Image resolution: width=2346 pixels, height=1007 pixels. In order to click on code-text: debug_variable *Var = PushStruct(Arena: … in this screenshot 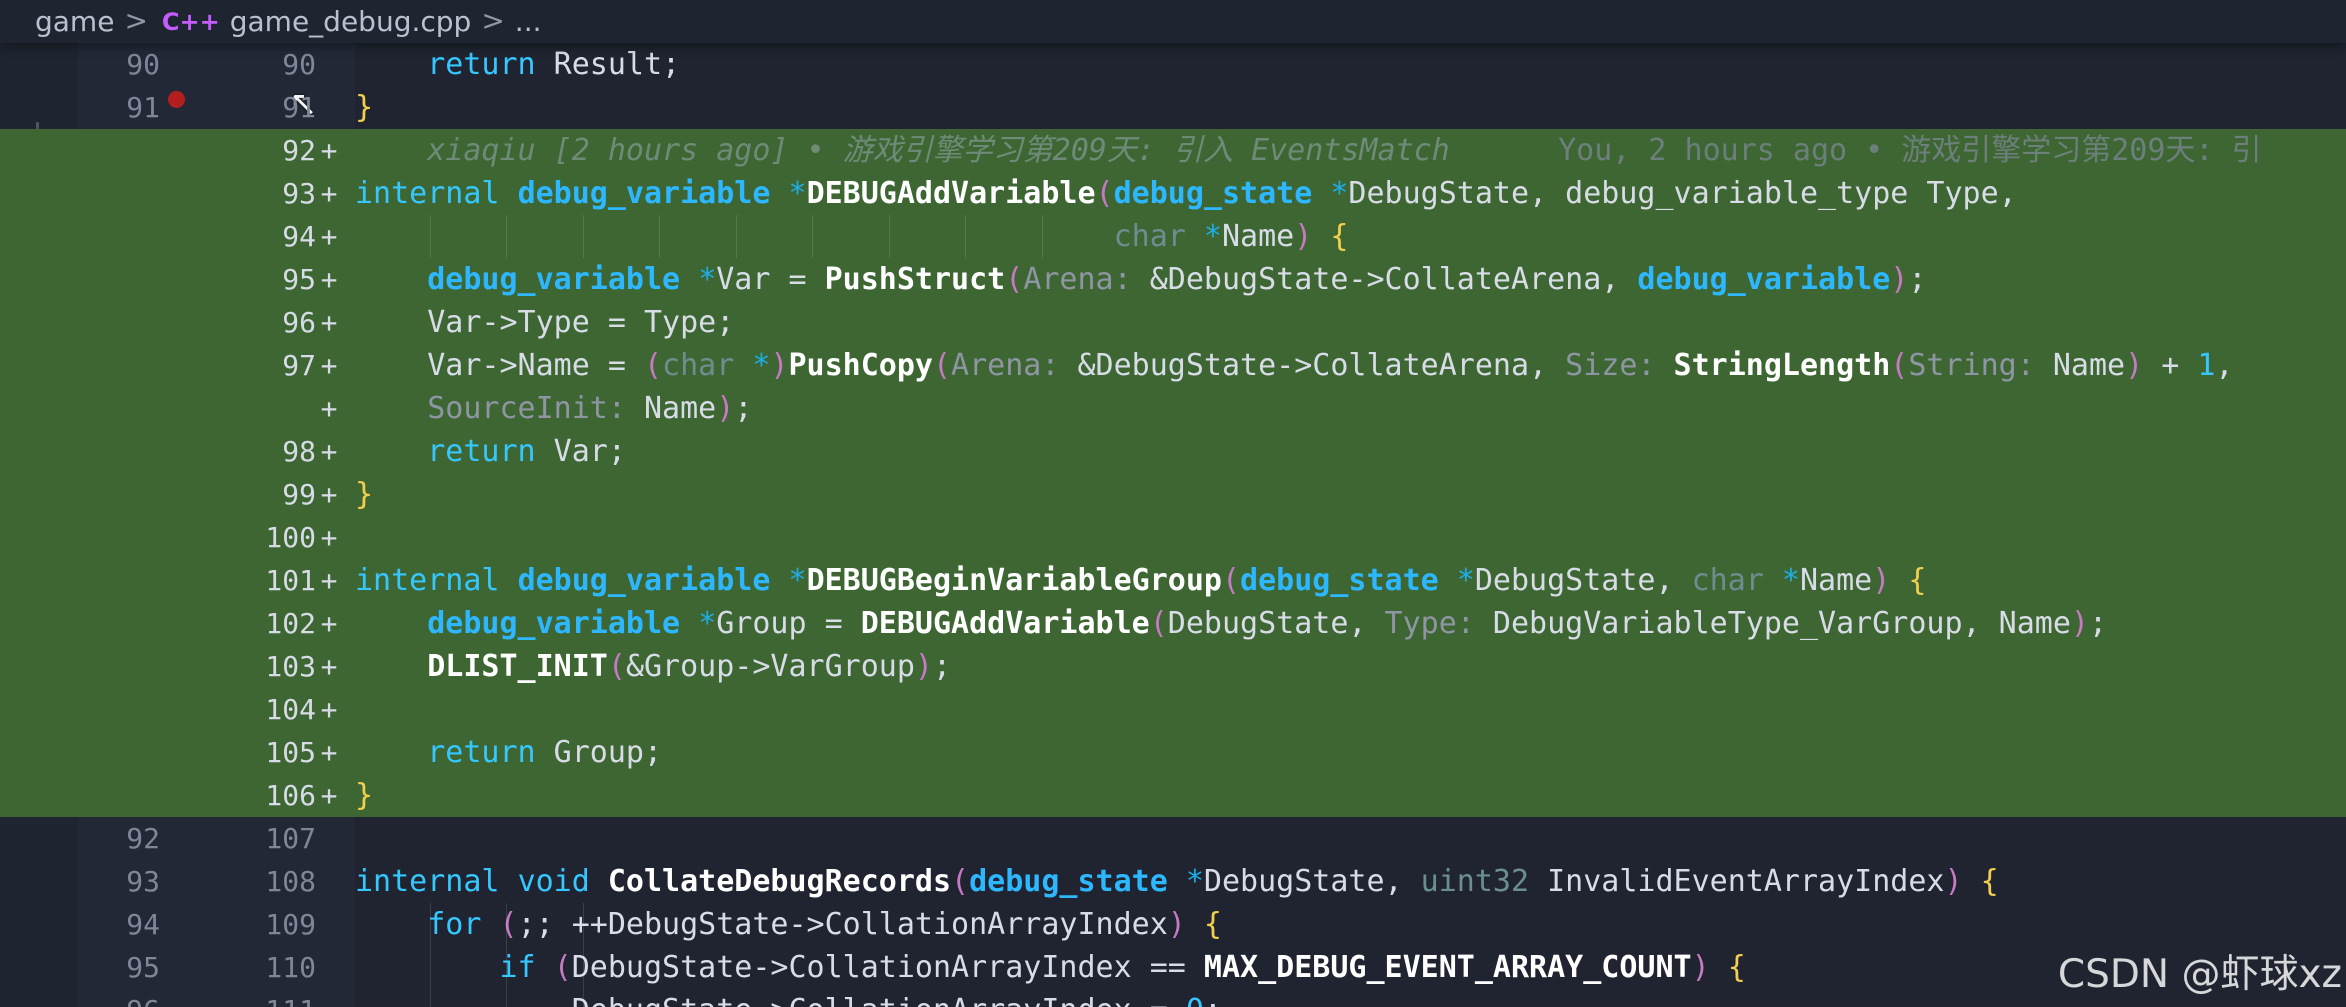, I will do `click(1140, 279)`.